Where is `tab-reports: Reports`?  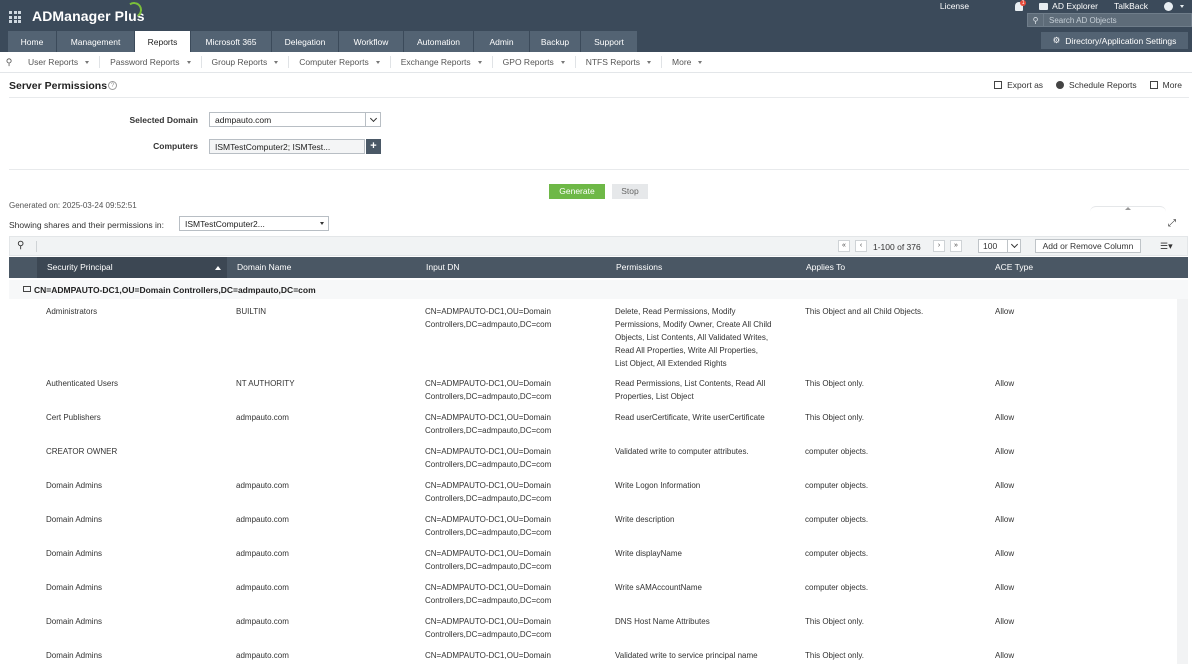 tab-reports: Reports is located at coordinates (163, 41).